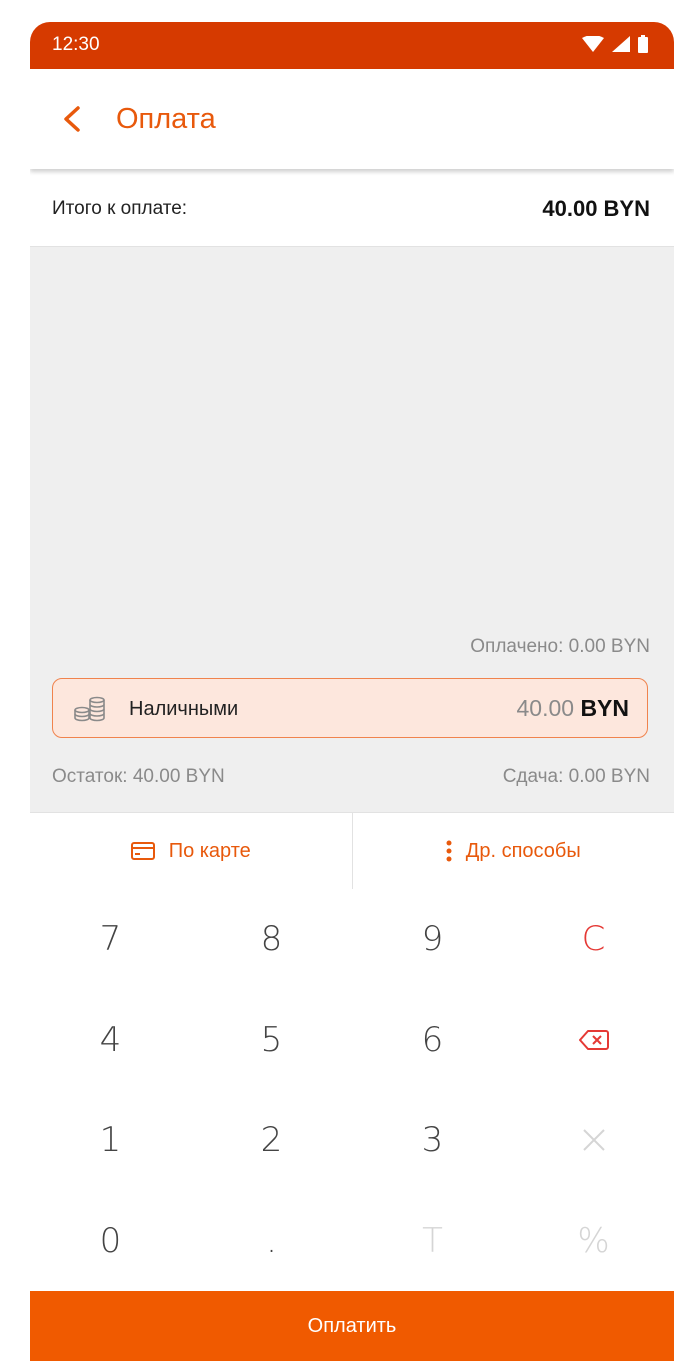 The image size is (690, 1361). Describe the element at coordinates (120, 208) in the screenshot. I see `total-label: Итого к оплате:` at that location.